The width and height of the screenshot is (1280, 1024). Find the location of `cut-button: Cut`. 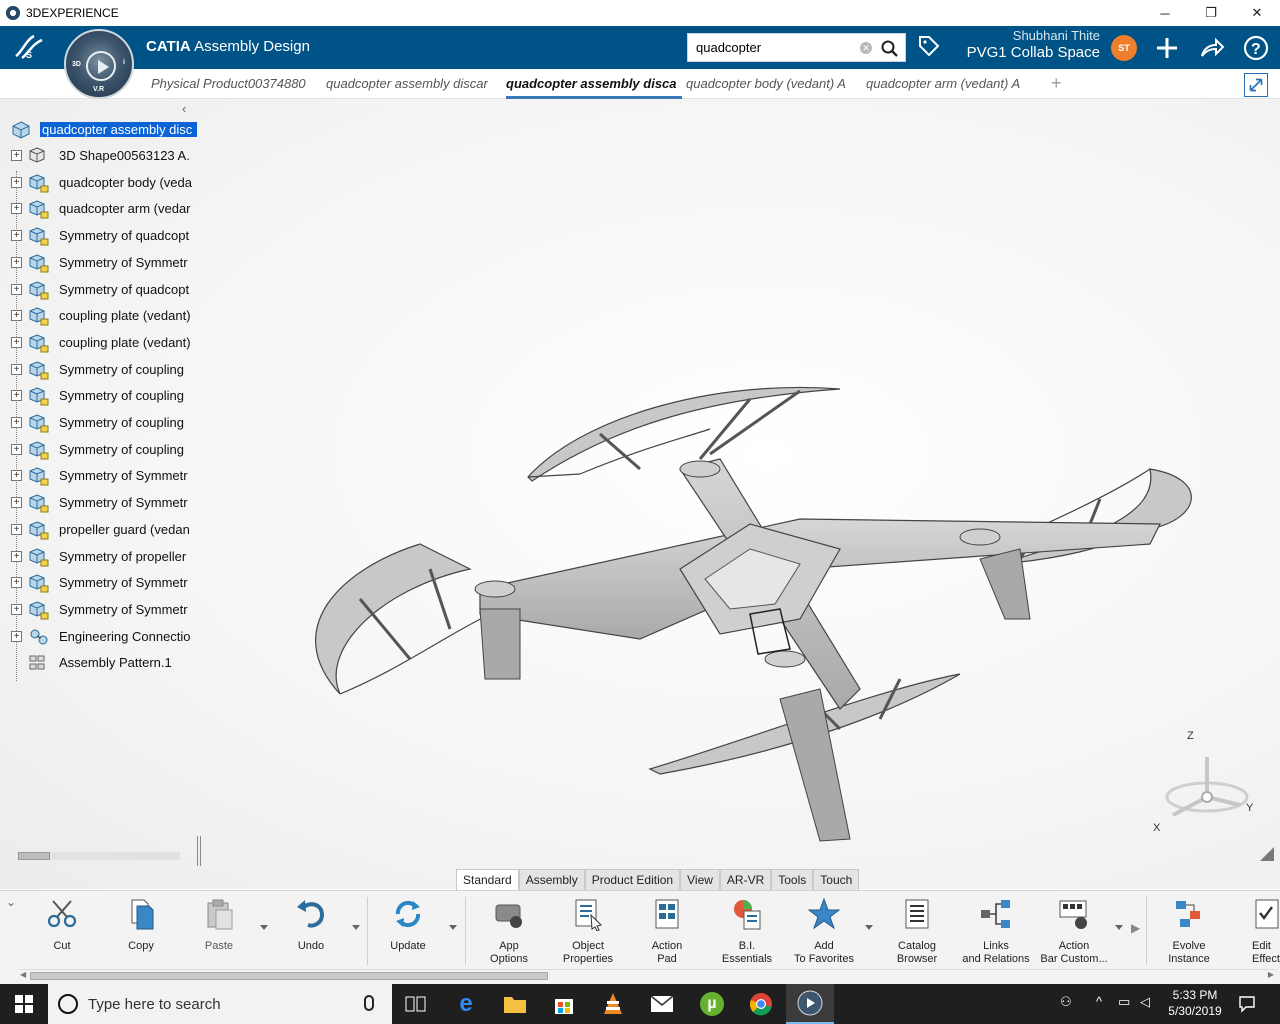

cut-button: Cut is located at coordinates (62, 925).